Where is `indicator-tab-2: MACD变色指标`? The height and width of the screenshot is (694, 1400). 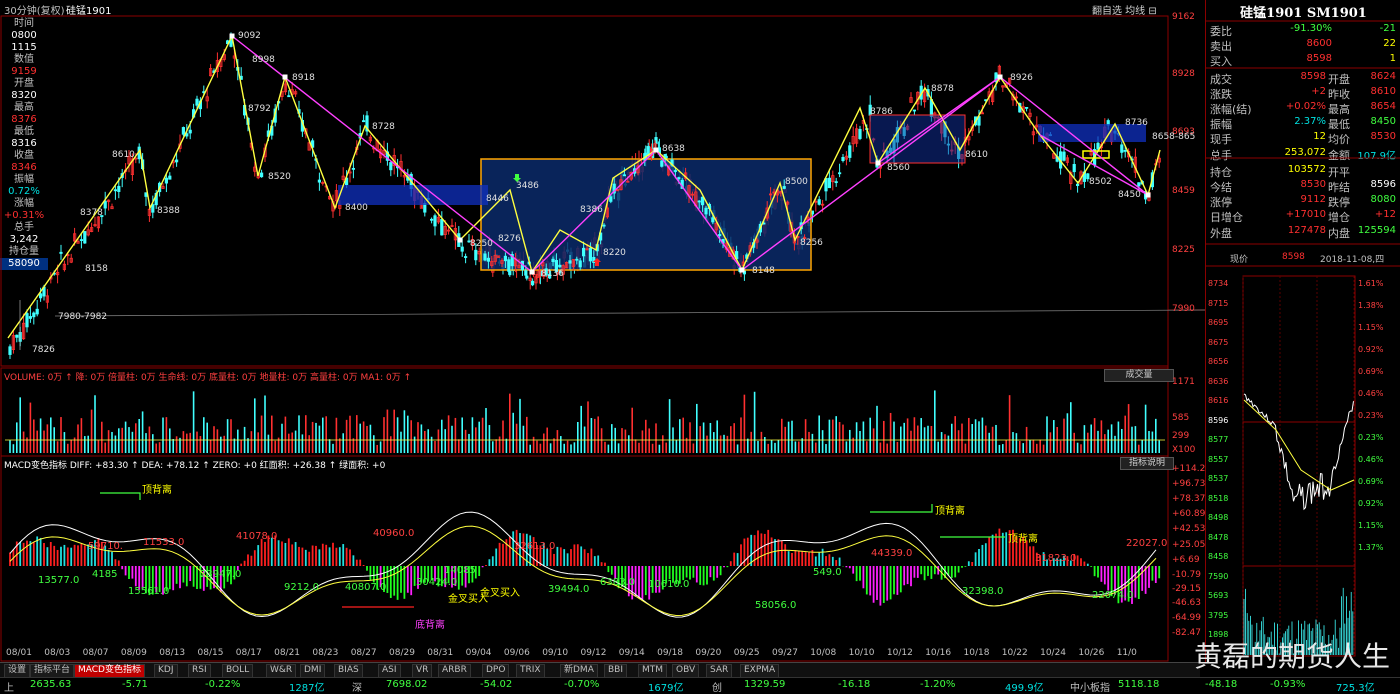
indicator-tab-2: MACD变色指标 is located at coordinates (109, 671).